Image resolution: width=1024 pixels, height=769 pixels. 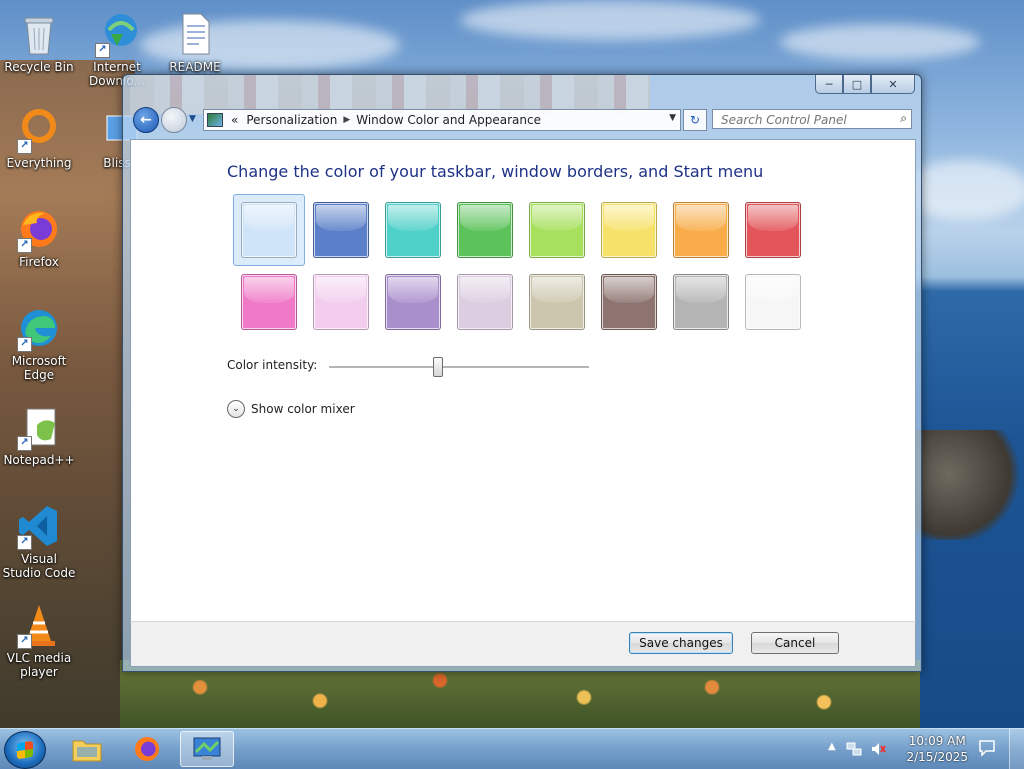 What do you see at coordinates (39, 67) in the screenshot?
I see `desktop-icon-label: Recycle Bin` at bounding box center [39, 67].